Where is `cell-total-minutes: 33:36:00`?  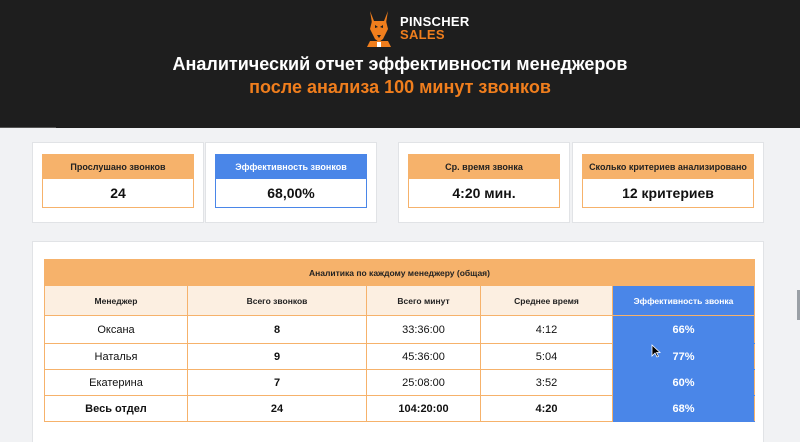
cell-total-minutes: 33:36:00 is located at coordinates (423, 329).